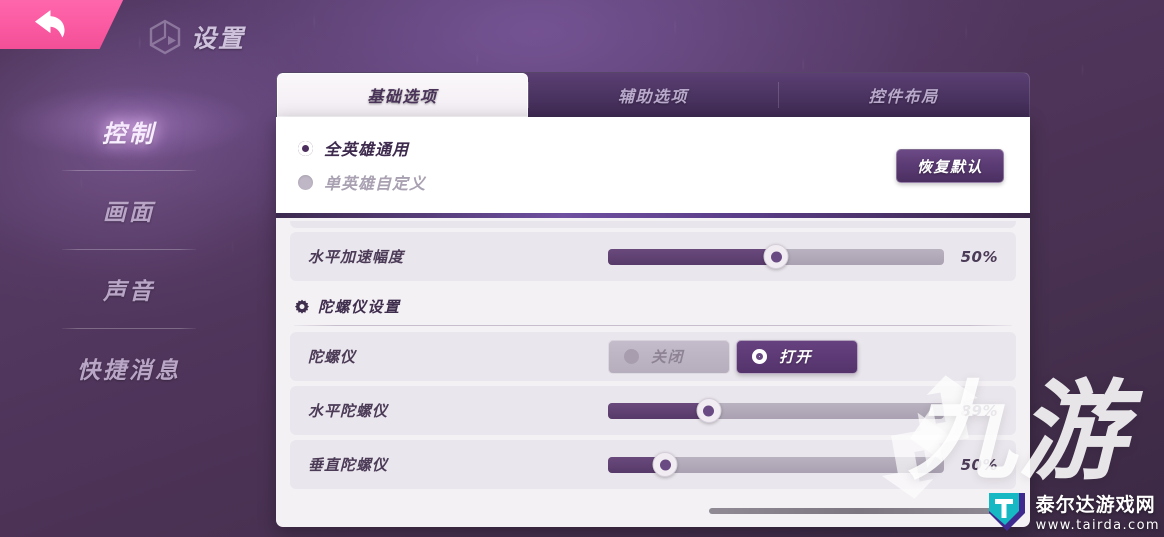 This screenshot has width=1164, height=537. I want to click on restore-default-label: 恢复默认, so click(949, 166).